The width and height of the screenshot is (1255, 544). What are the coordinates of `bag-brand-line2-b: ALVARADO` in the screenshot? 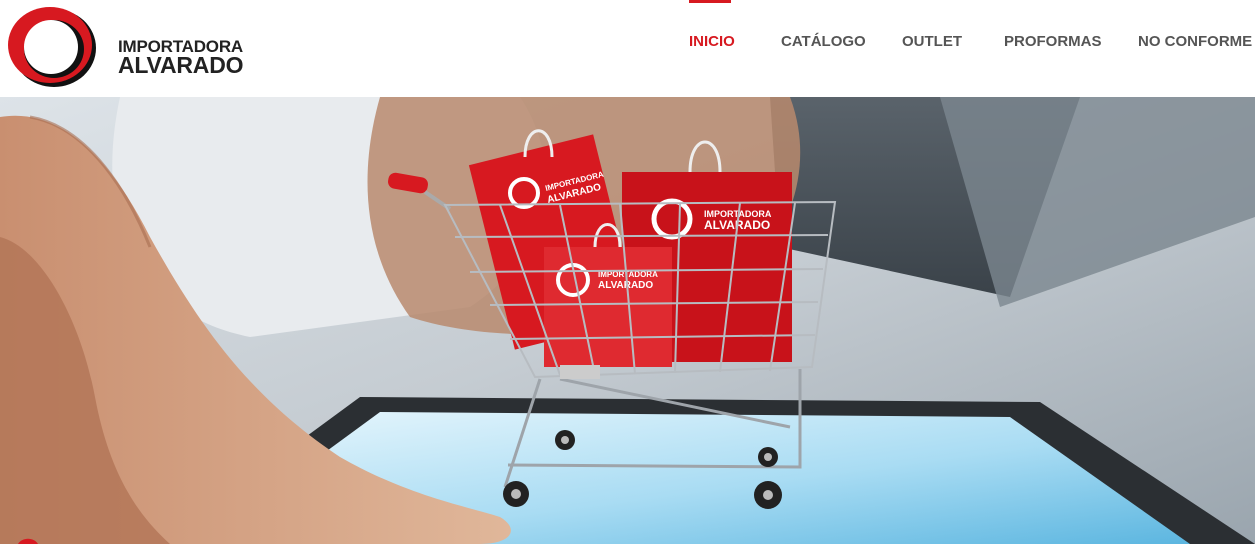 It's located at (625, 285).